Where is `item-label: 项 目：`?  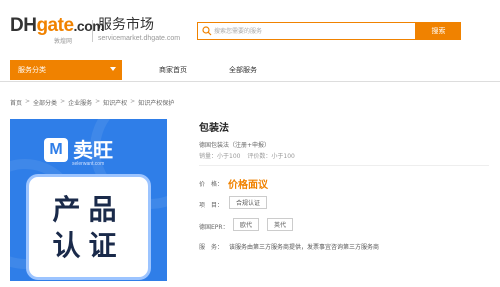 item-label: 项 目： is located at coordinates (211, 205).